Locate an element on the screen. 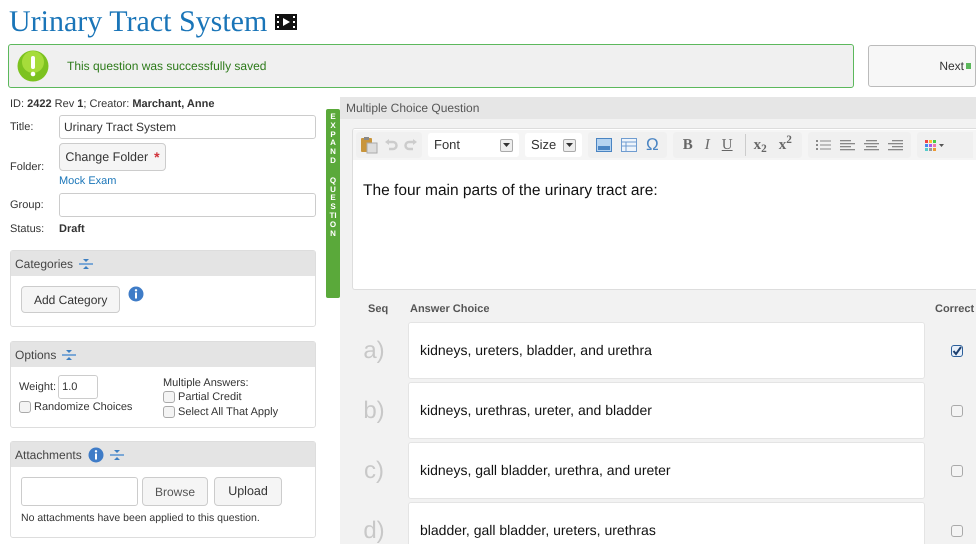 This screenshot has width=976, height=544. browse-button: Browse is located at coordinates (175, 491).